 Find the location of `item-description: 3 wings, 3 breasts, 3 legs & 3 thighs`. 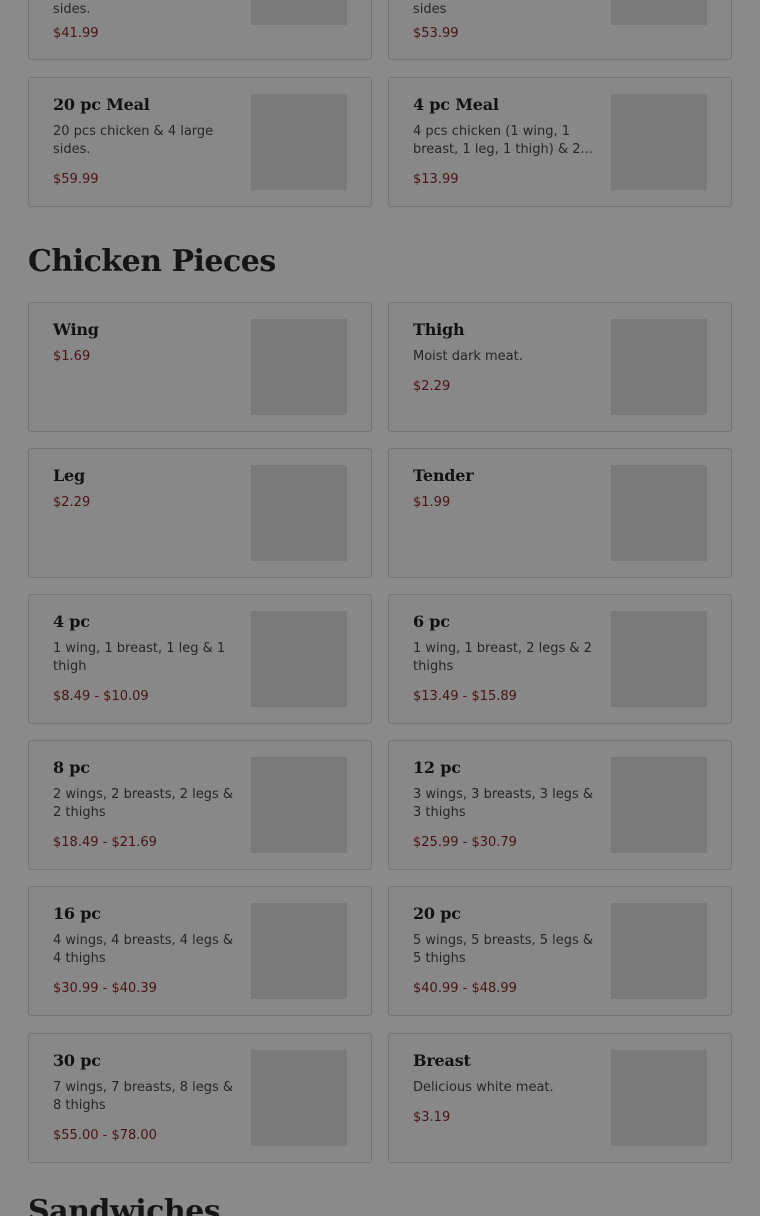

item-description: 3 wings, 3 breasts, 3 legs & 3 thighs is located at coordinates (503, 803).